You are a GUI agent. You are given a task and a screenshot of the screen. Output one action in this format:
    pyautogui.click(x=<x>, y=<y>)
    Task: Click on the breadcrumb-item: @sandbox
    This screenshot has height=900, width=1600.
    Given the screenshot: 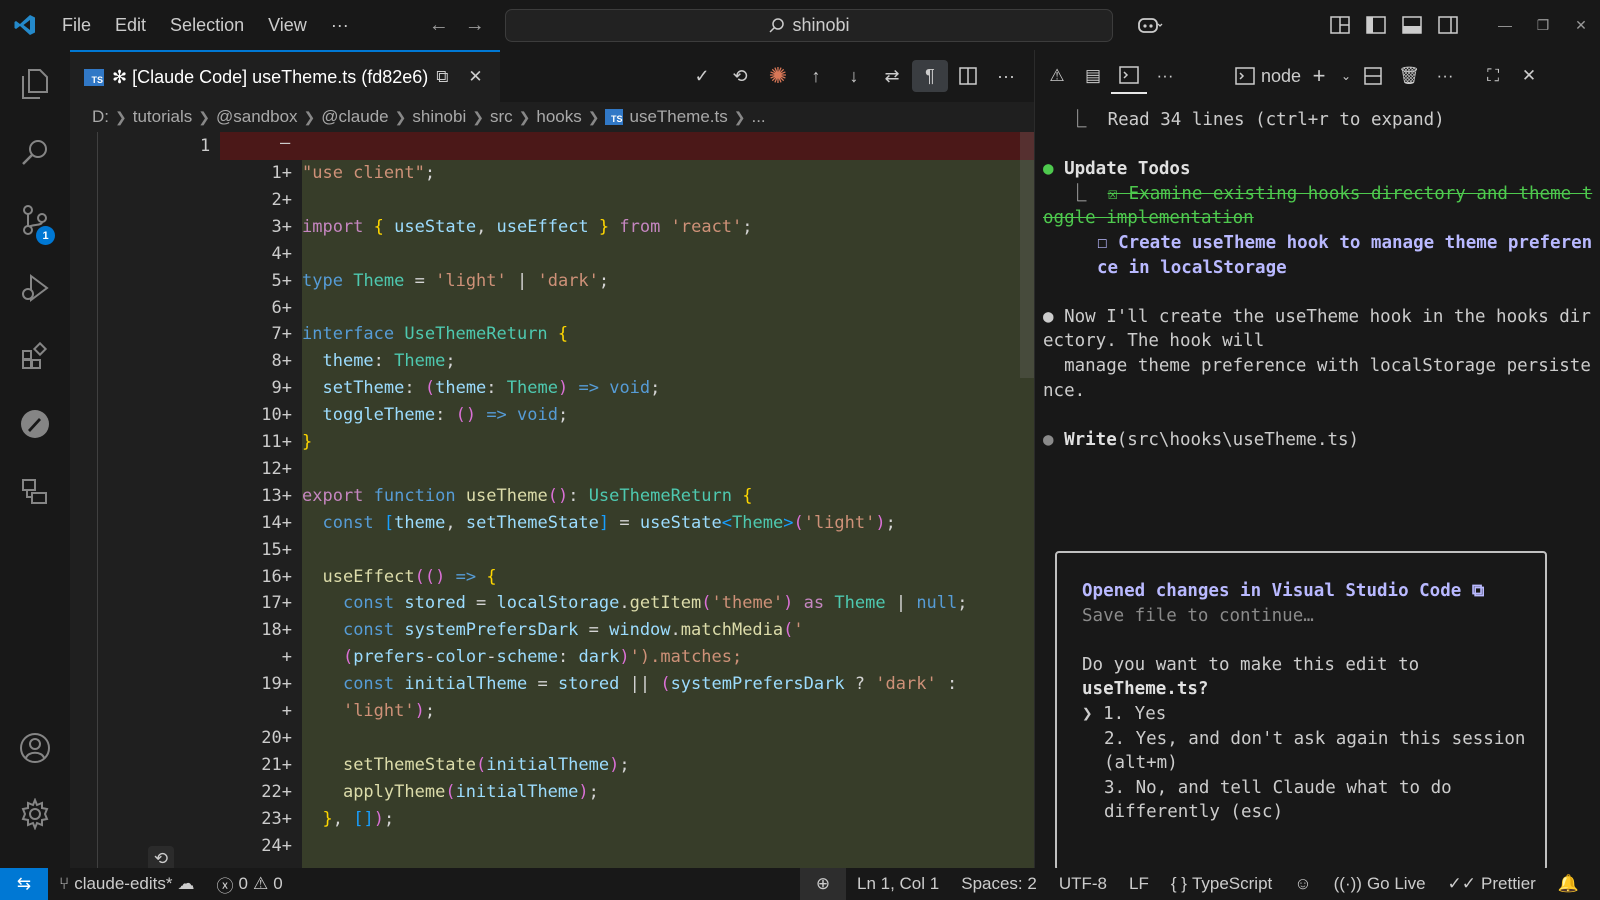 What is the action you would take?
    pyautogui.click(x=257, y=117)
    